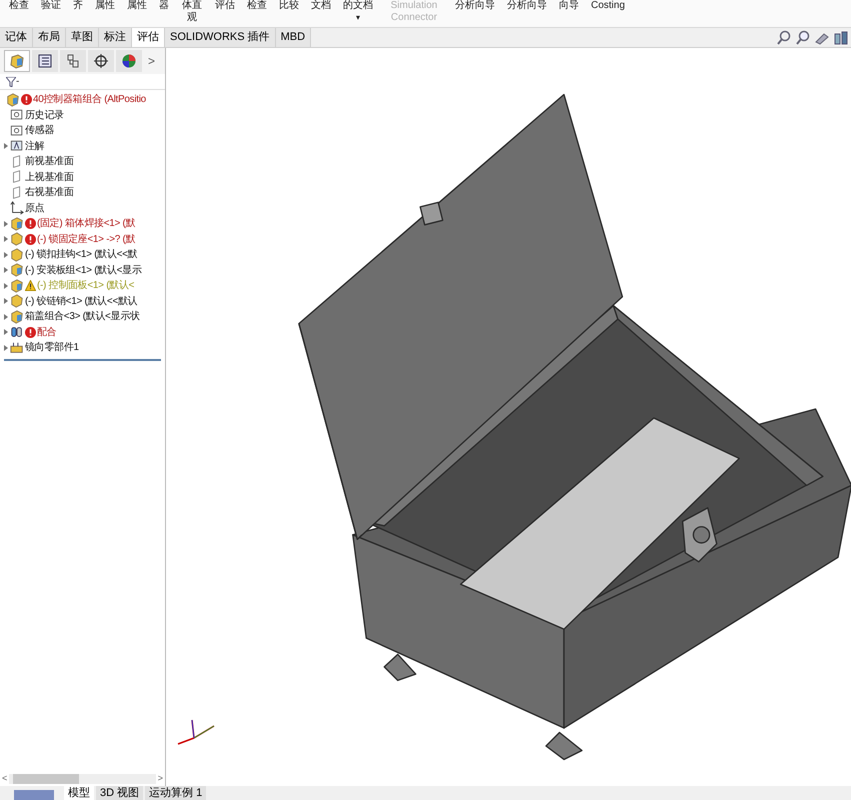 The height and width of the screenshot is (800, 851). I want to click on scroll-right-arrow: >, so click(160, 779).